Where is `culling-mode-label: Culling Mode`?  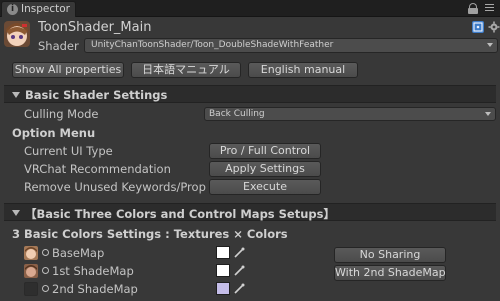
culling-mode-label: Culling Mode is located at coordinates (61, 114).